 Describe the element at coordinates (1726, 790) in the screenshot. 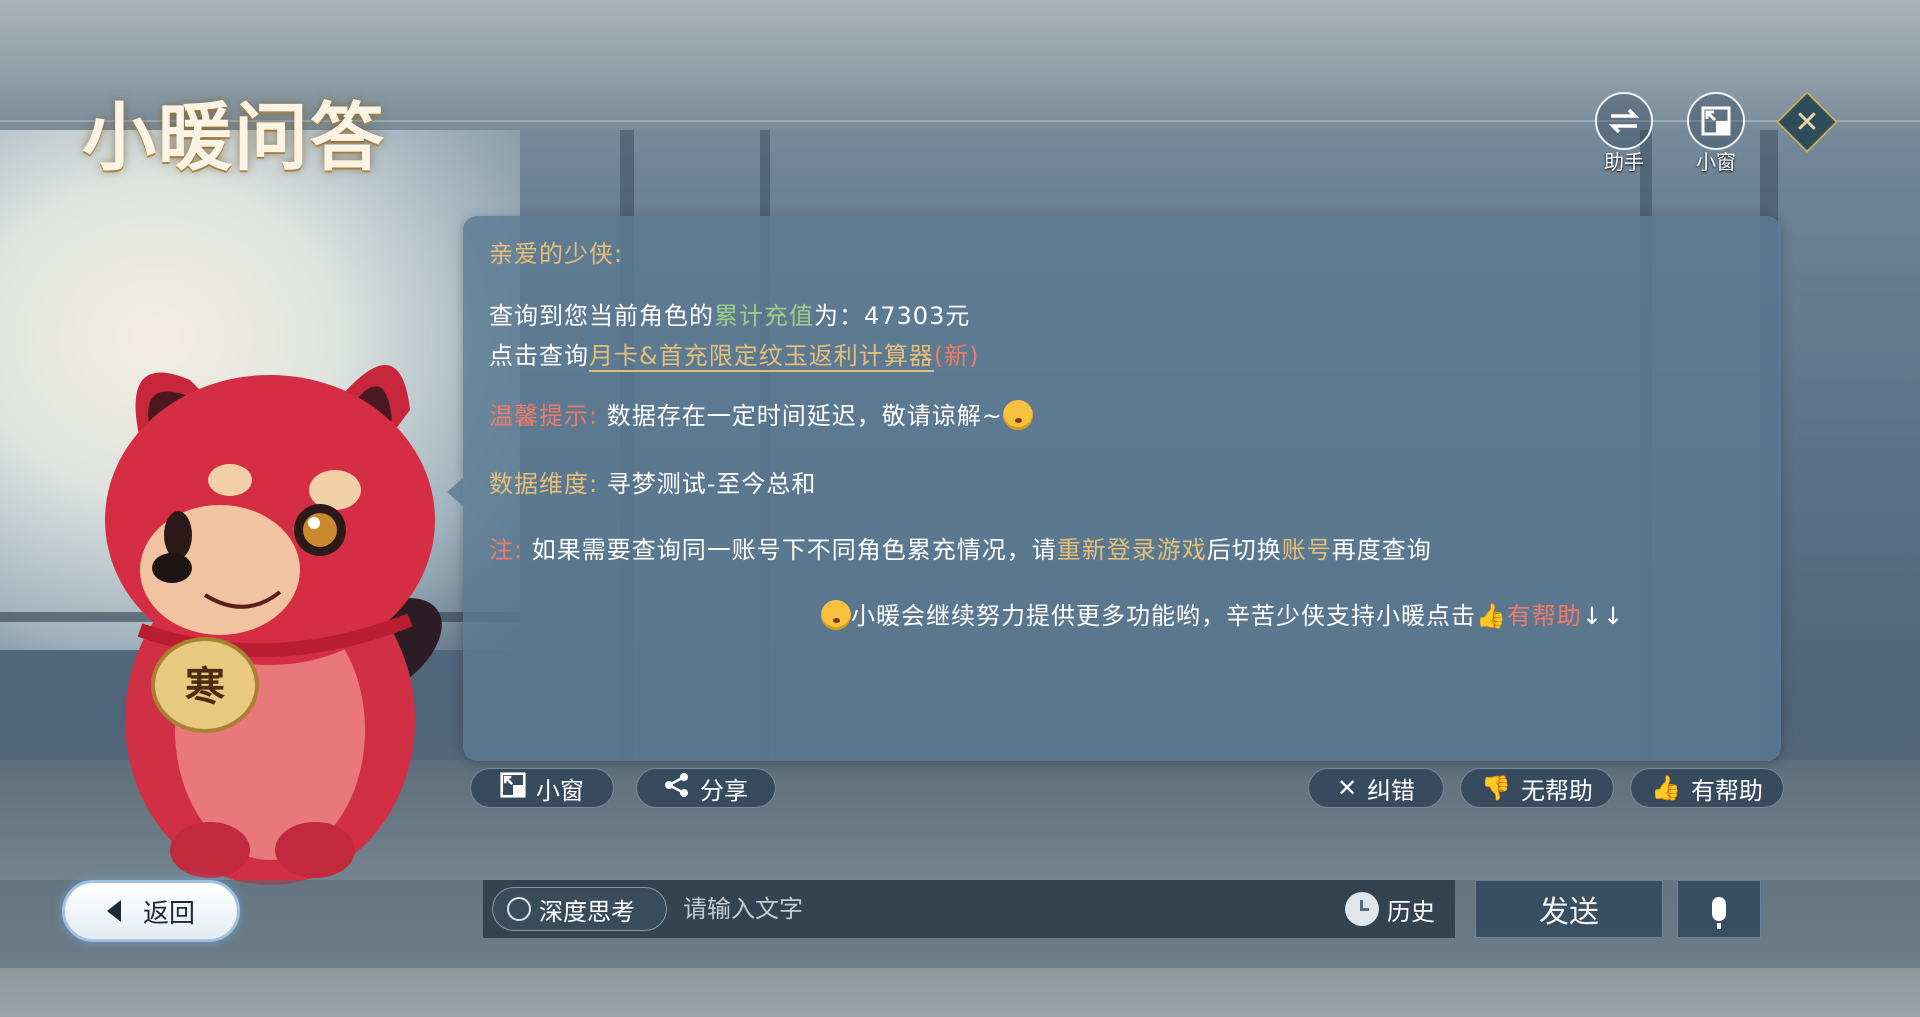

I see `helpful-label: 有帮助` at that location.